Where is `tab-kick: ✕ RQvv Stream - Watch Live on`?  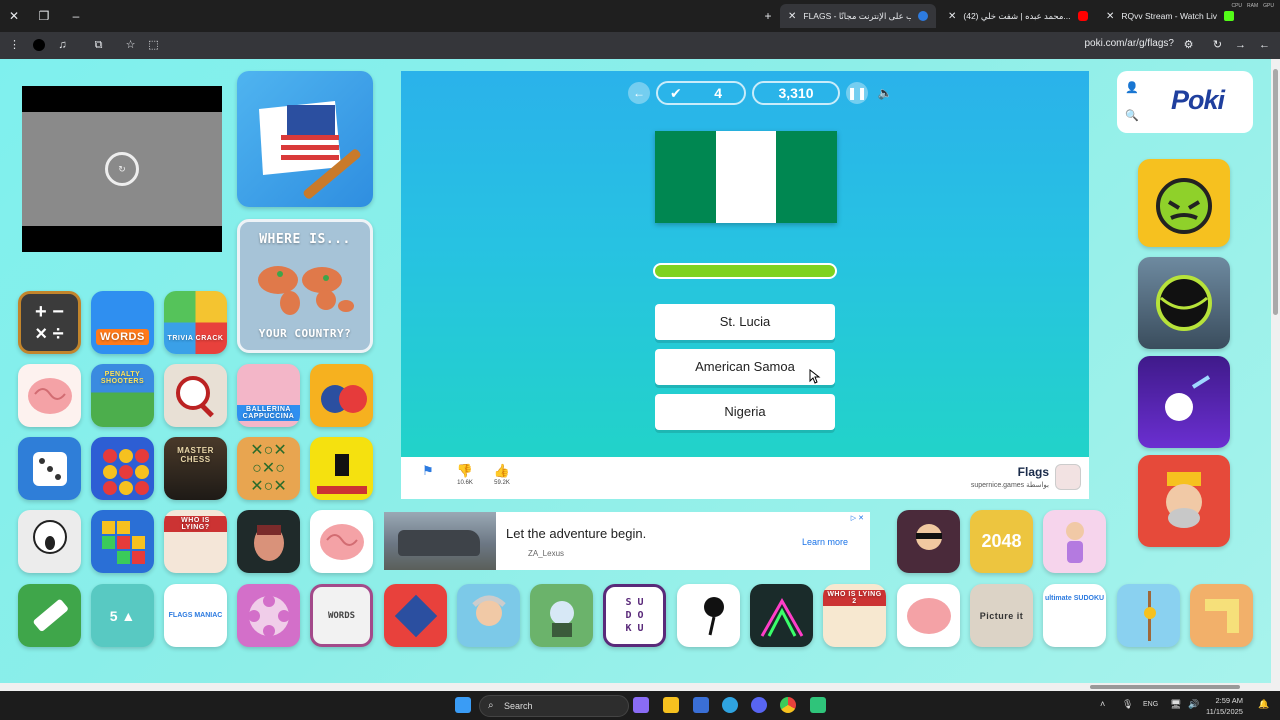
tab-kick: ✕ RQvv Stream - Watch Live on is located at coordinates (1170, 16).